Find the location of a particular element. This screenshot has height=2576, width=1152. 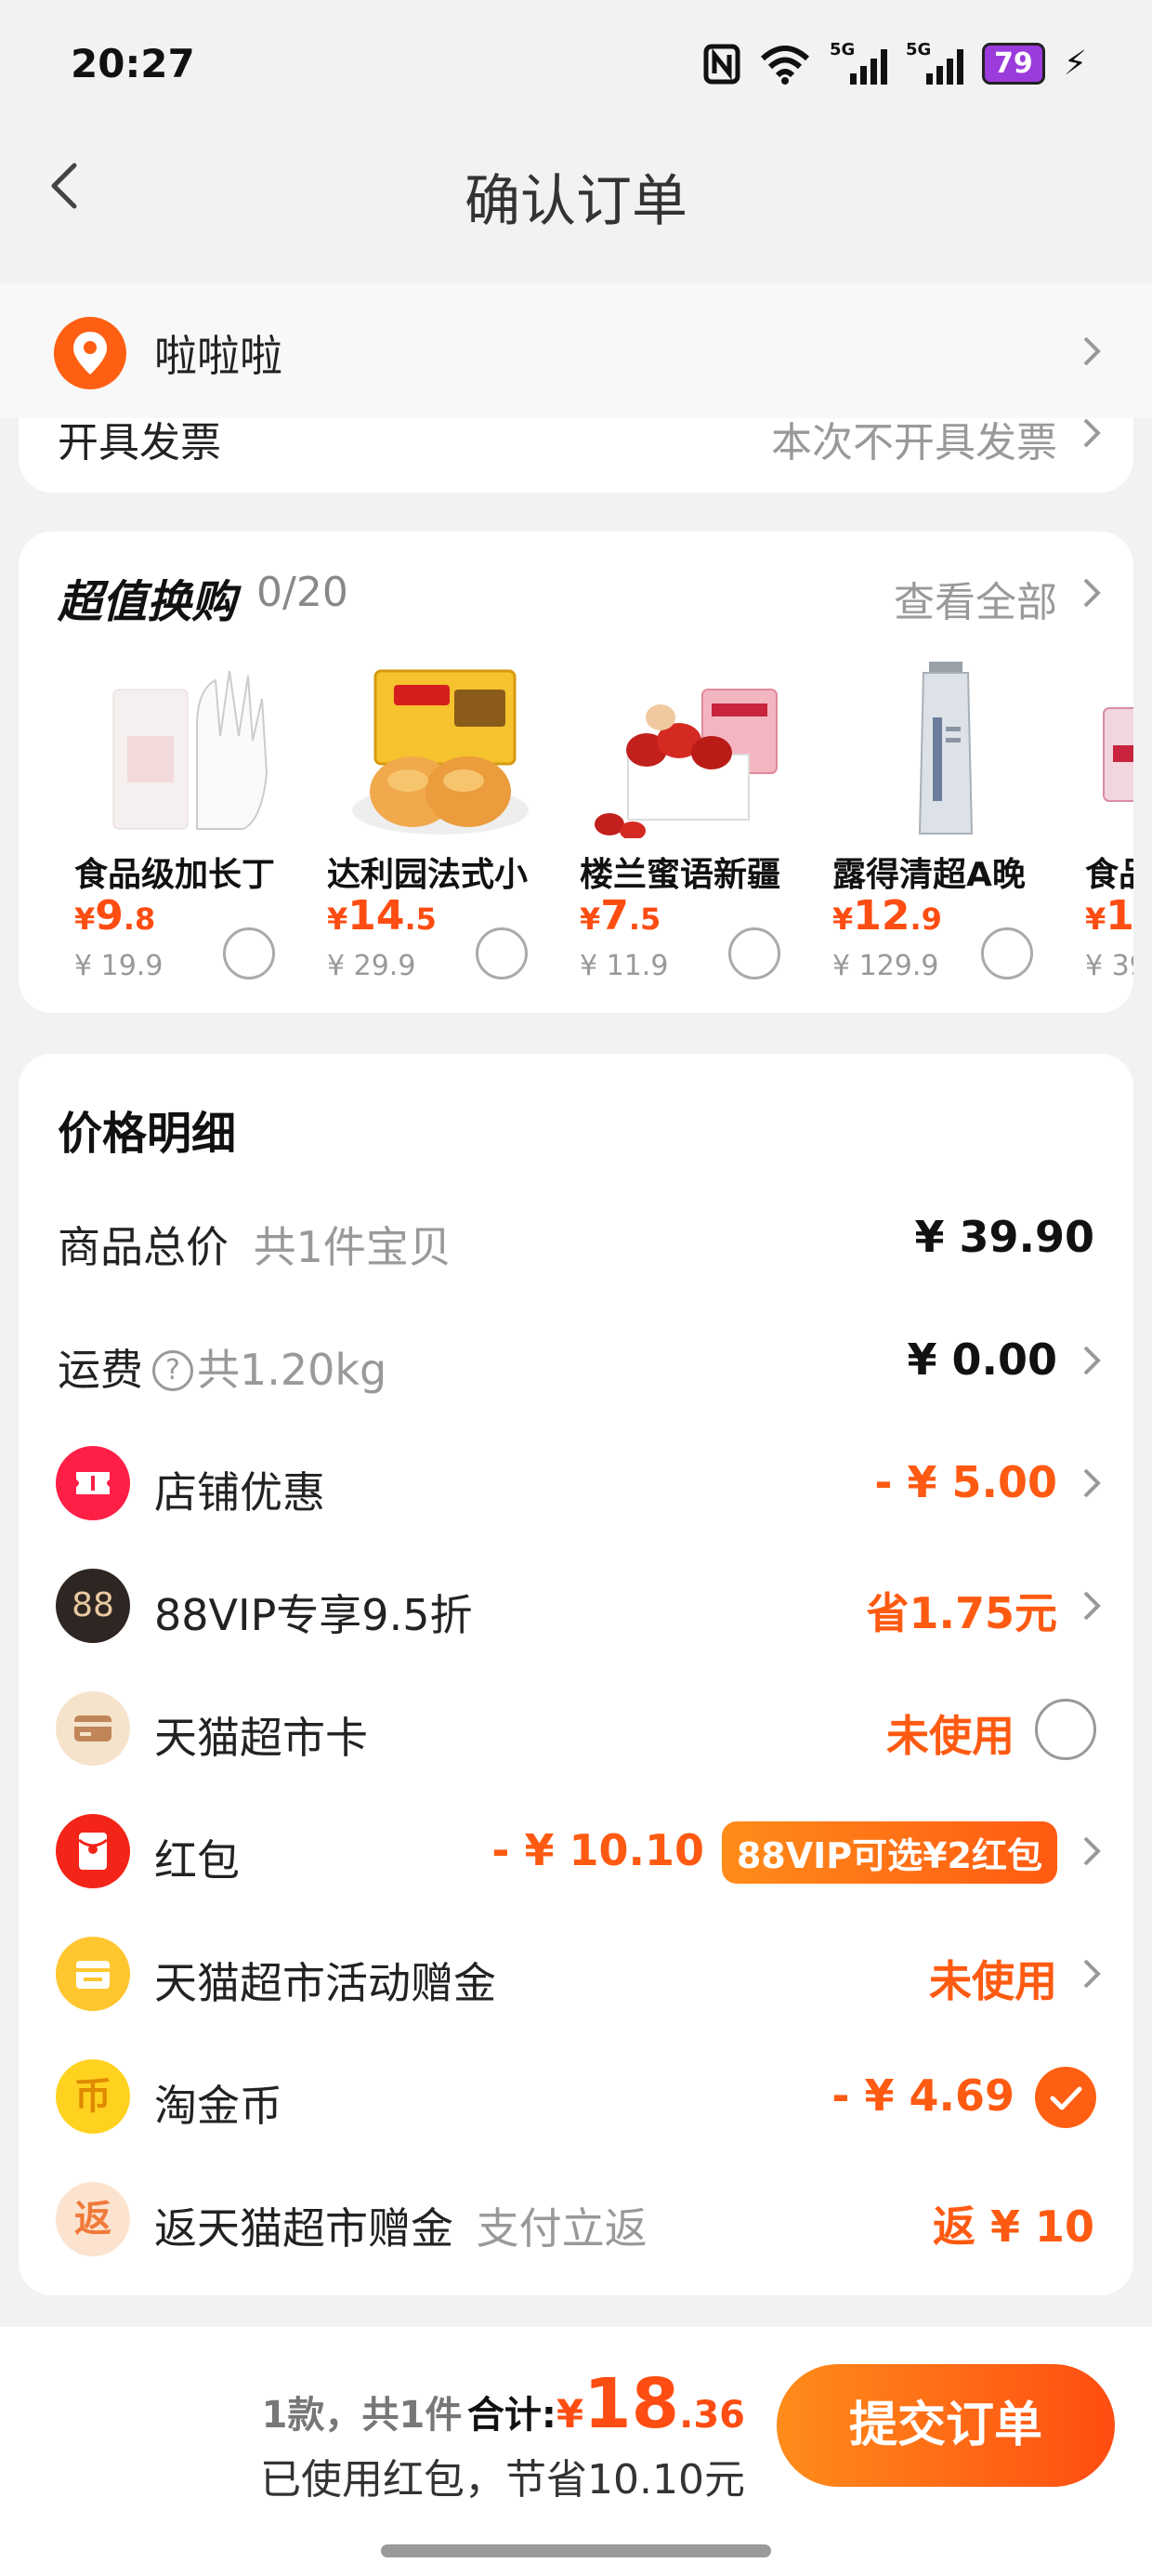

product-price: ¥9.8 is located at coordinates (115, 916).